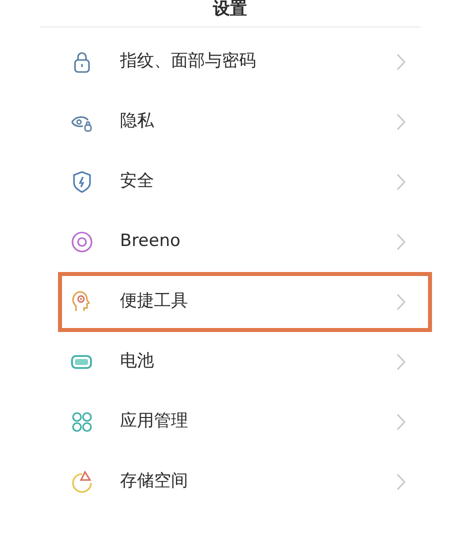  I want to click on settings-item: 存储空间, so click(245, 482).